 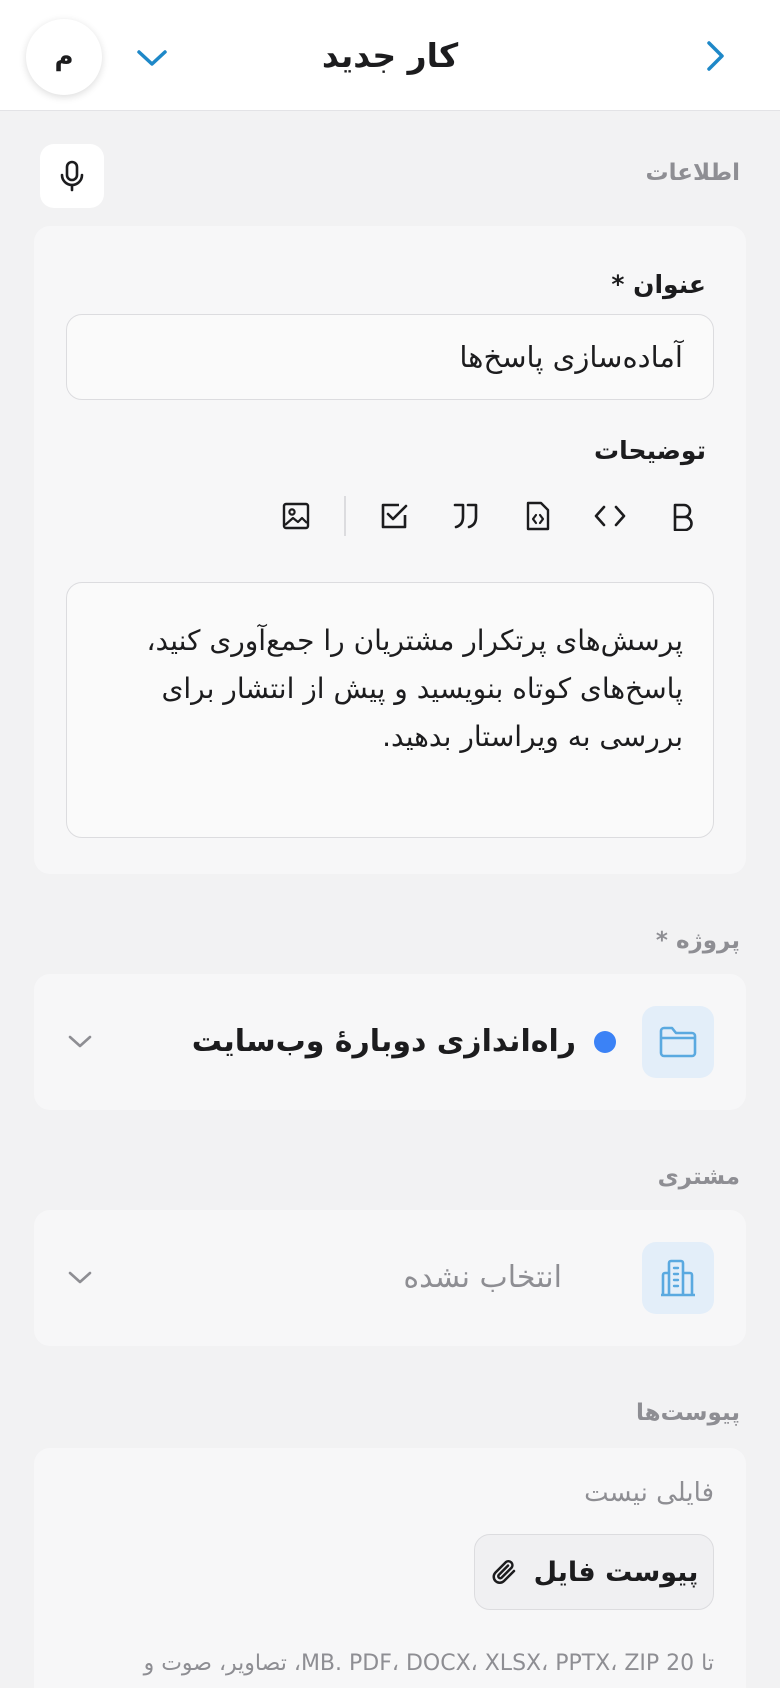 I want to click on title-field-label: عنوان *, so click(x=658, y=284).